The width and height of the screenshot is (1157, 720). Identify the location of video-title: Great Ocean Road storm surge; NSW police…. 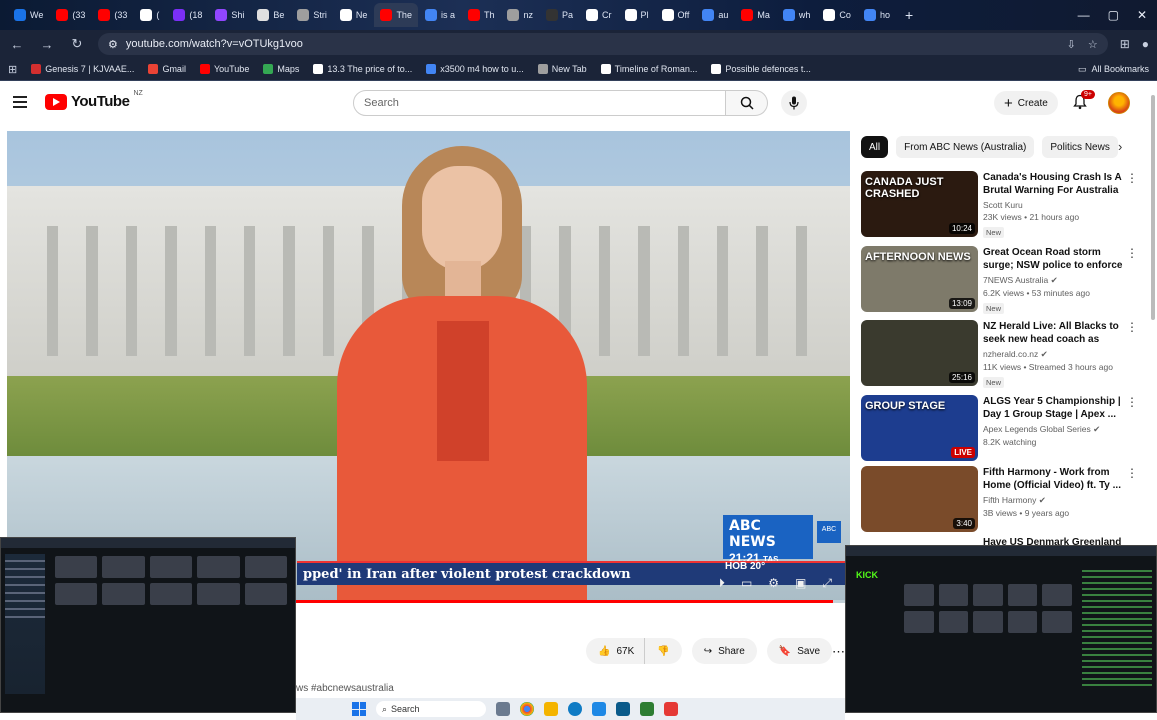
(1055, 259).